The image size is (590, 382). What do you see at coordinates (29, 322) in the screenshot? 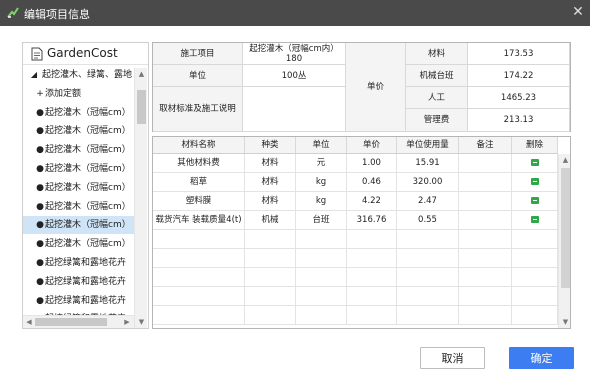
I see `scroll-left-icon: ◀` at bounding box center [29, 322].